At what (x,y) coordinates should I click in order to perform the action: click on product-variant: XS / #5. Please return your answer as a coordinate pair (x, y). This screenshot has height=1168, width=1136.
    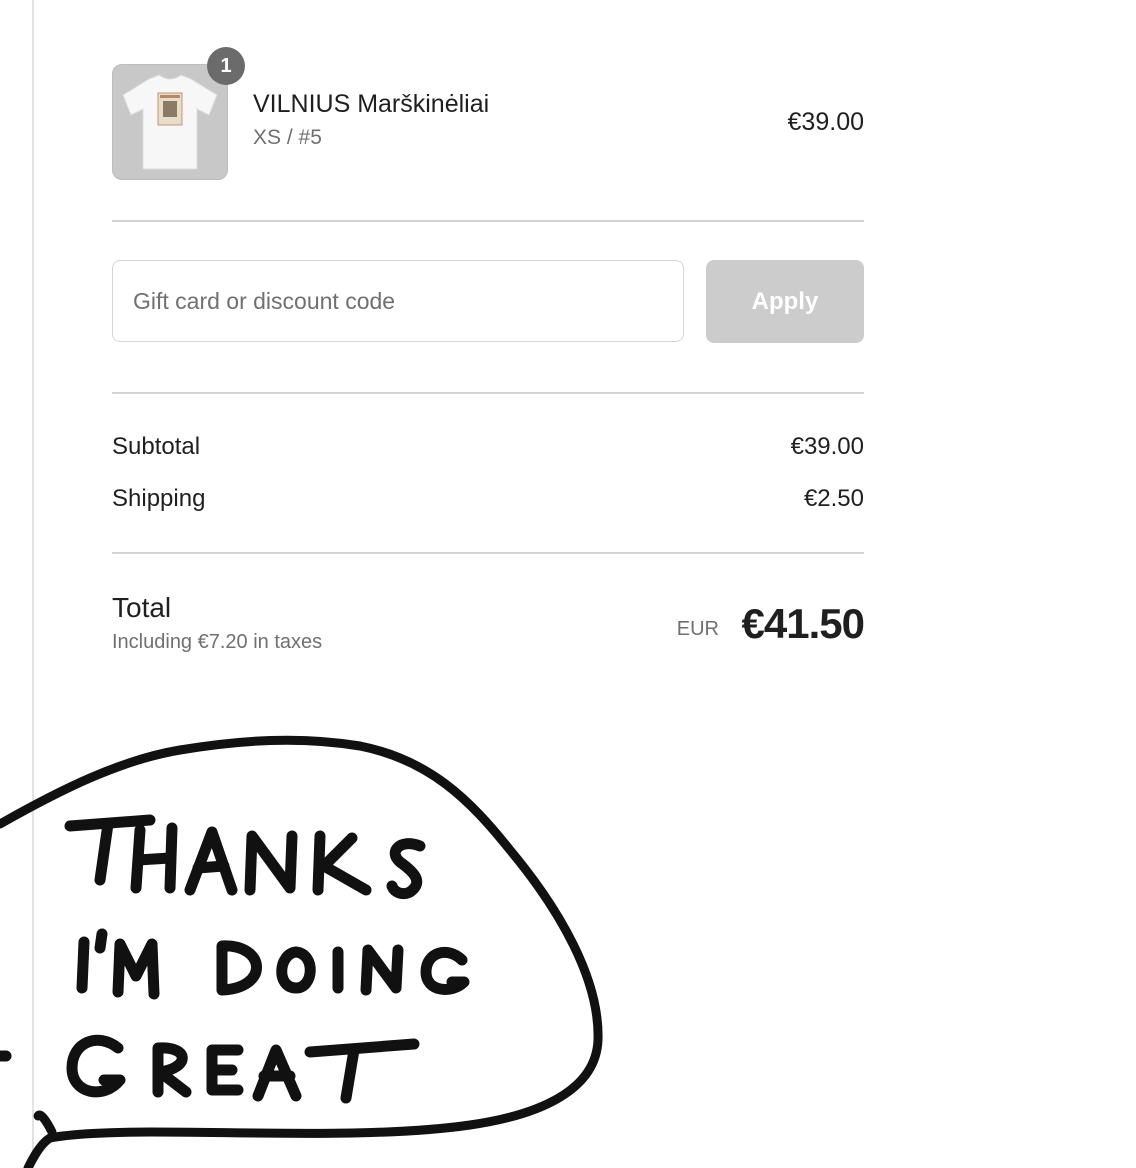
    Looking at the image, I should click on (287, 137).